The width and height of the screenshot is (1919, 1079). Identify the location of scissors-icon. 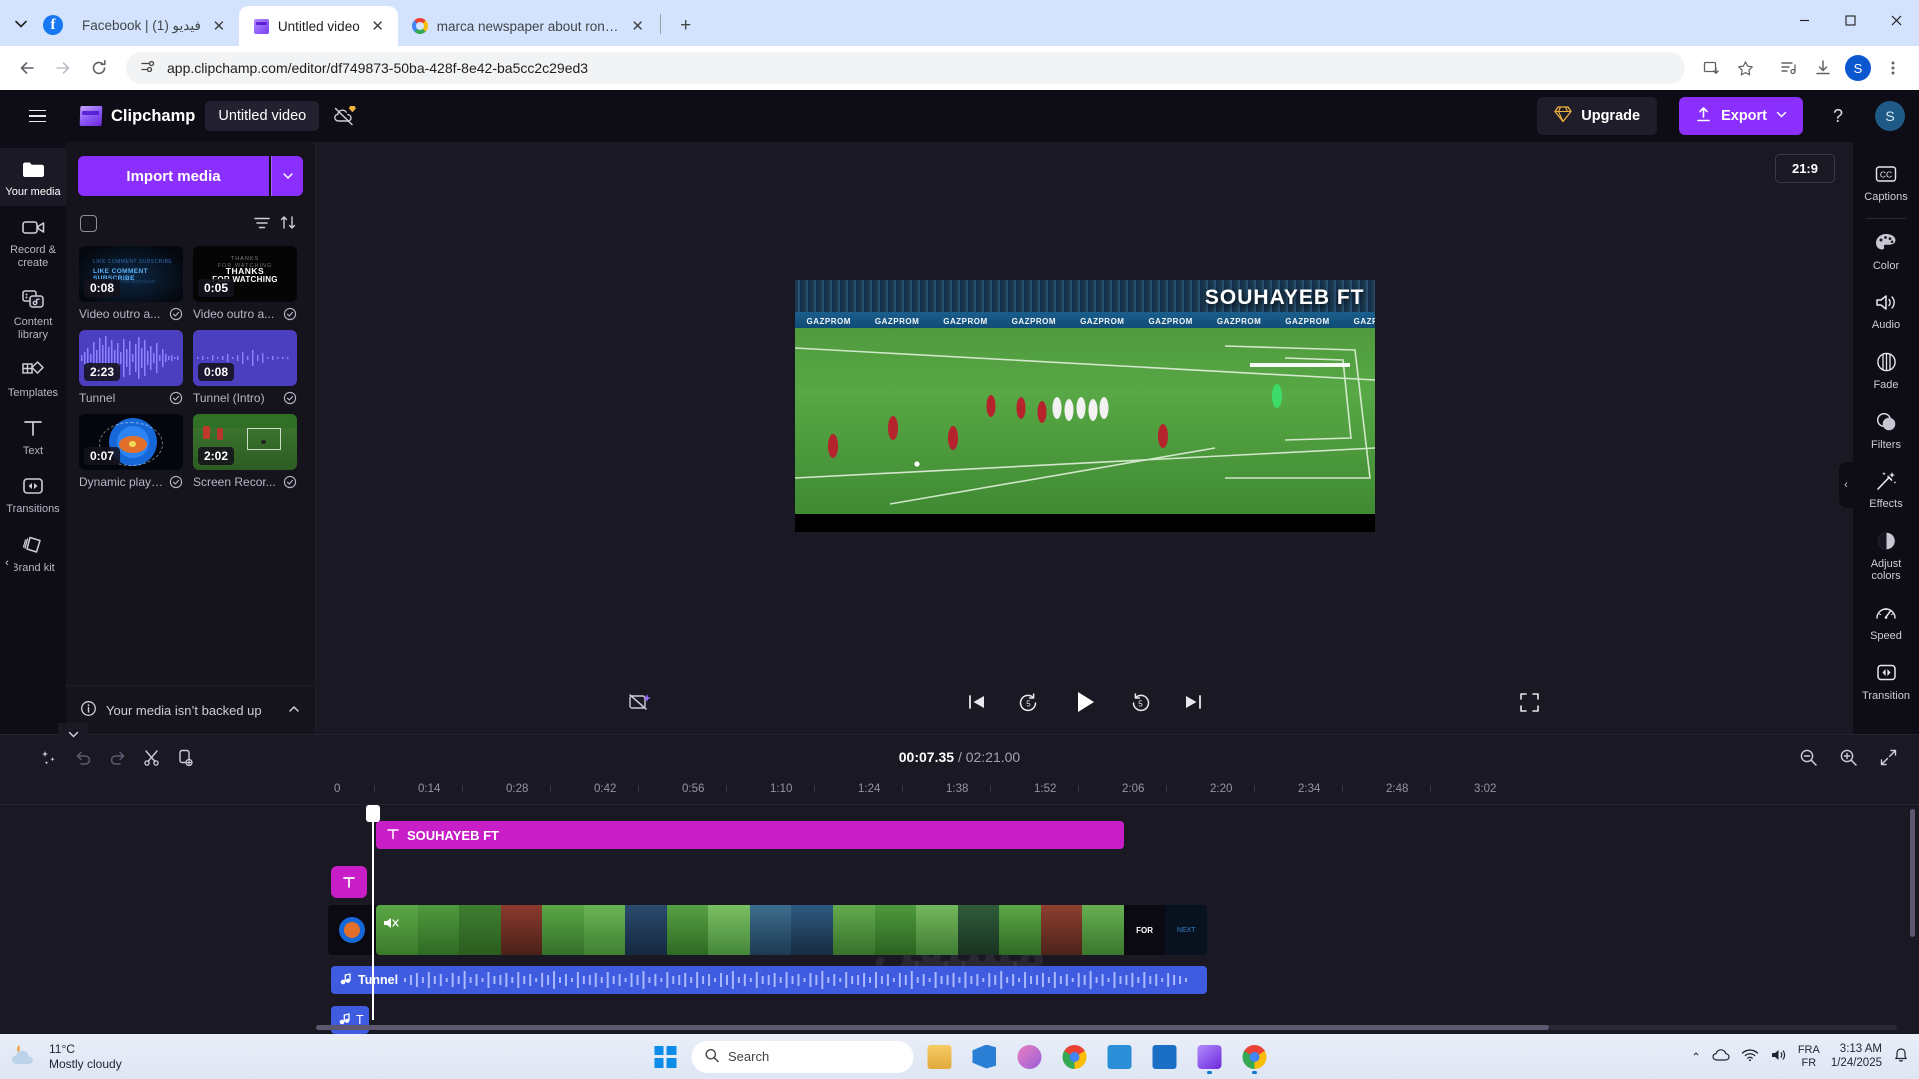
(151, 757).